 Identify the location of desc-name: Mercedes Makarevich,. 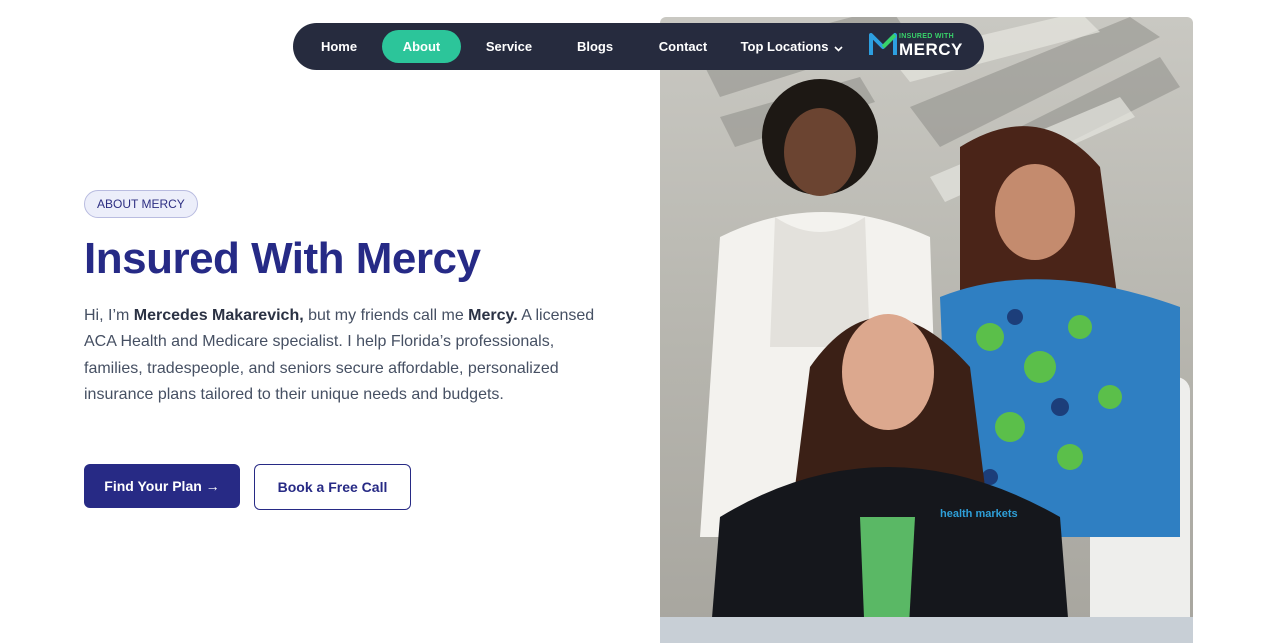
(218, 315).